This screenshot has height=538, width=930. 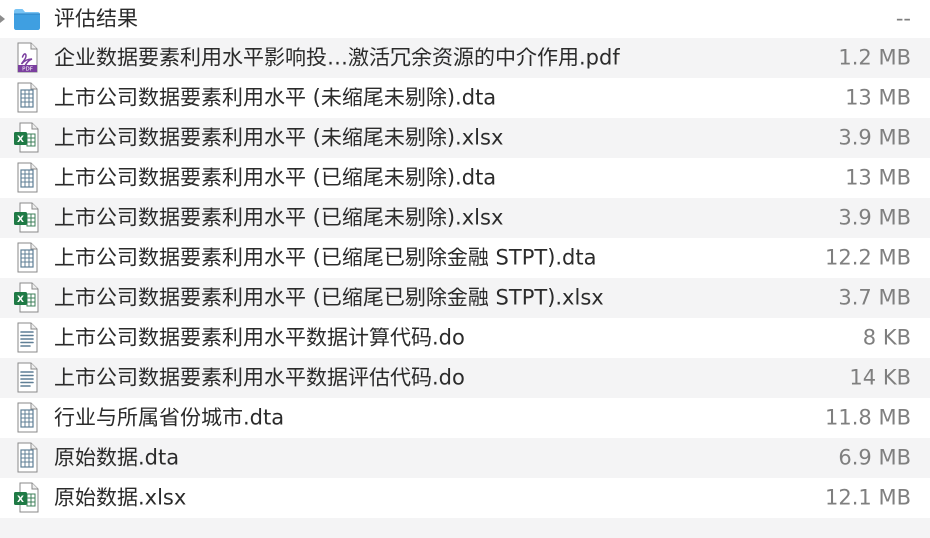 I want to click on file-name: 评估结果, so click(x=96, y=19).